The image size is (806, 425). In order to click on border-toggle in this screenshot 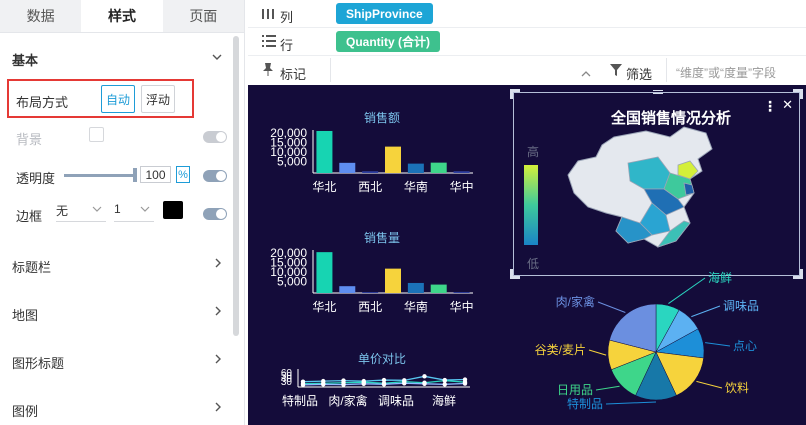, I will do `click(215, 214)`.